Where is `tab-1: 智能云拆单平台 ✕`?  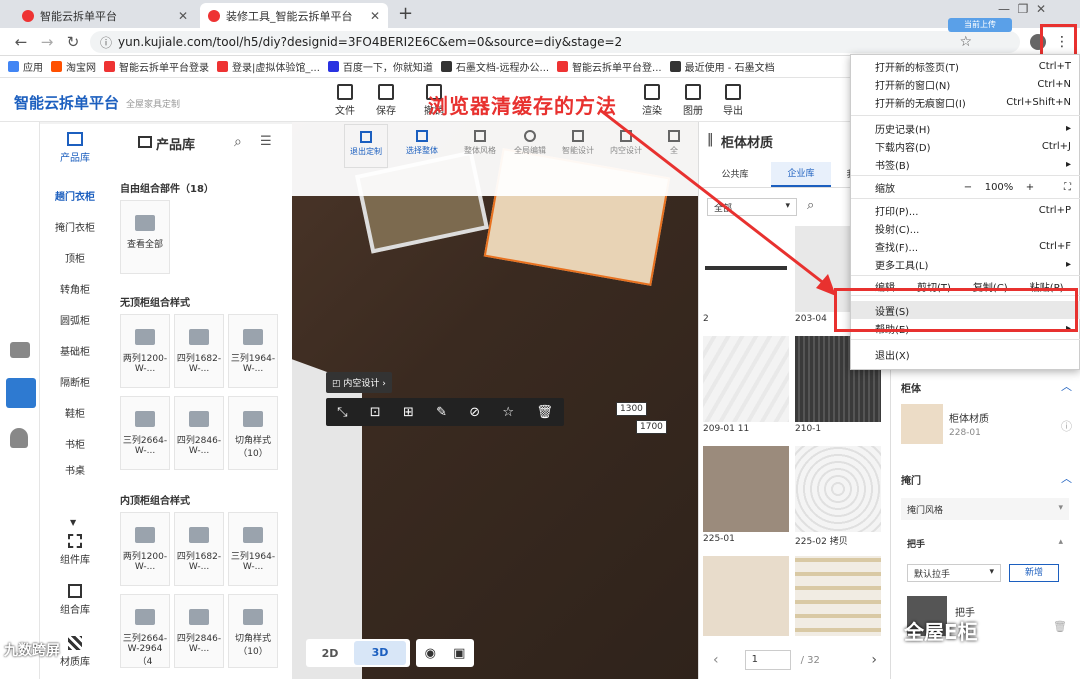
tab-1: 智能云拆单平台 ✕ is located at coordinates (105, 15).